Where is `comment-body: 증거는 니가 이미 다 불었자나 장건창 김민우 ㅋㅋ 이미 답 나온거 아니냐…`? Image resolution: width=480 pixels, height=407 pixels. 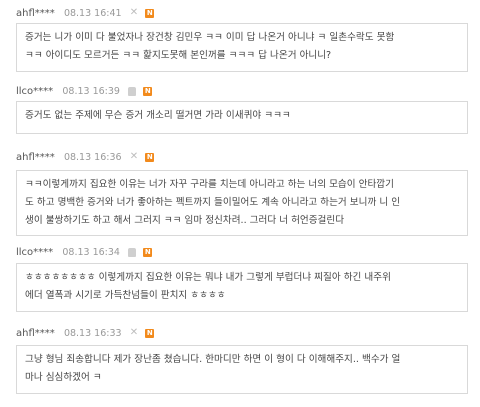 comment-body: 증거는 니가 이미 다 불었자나 장건창 김민우 ㅋㅋ 이미 답 나온거 아니냐… is located at coordinates (242, 47).